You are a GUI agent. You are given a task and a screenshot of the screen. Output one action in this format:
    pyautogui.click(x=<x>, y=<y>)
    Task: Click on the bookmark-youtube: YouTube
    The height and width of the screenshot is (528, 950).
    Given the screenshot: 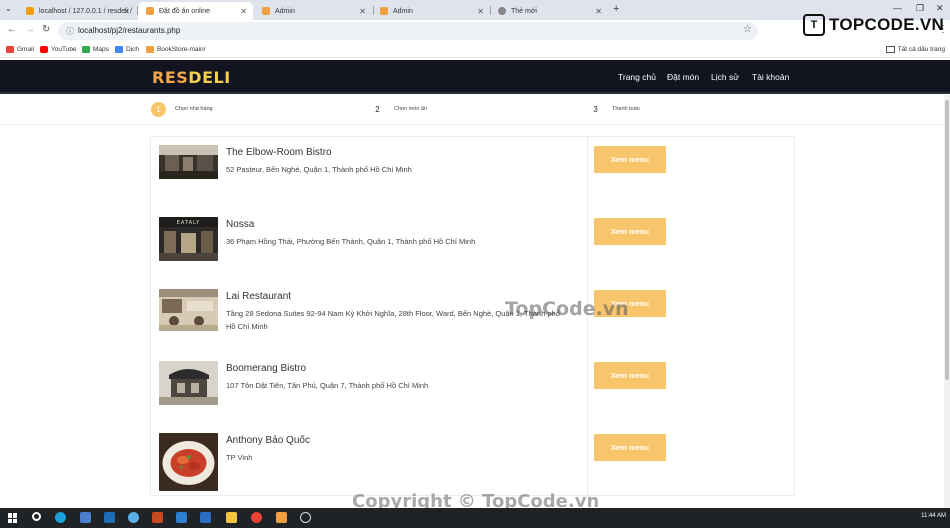 What is the action you would take?
    pyautogui.click(x=58, y=49)
    